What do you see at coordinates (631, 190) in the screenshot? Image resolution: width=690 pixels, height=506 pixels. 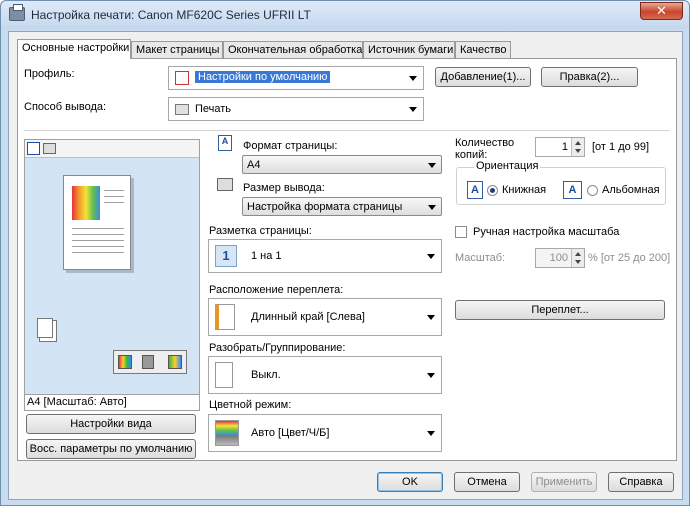 I see `landscape-label: Альбомная` at bounding box center [631, 190].